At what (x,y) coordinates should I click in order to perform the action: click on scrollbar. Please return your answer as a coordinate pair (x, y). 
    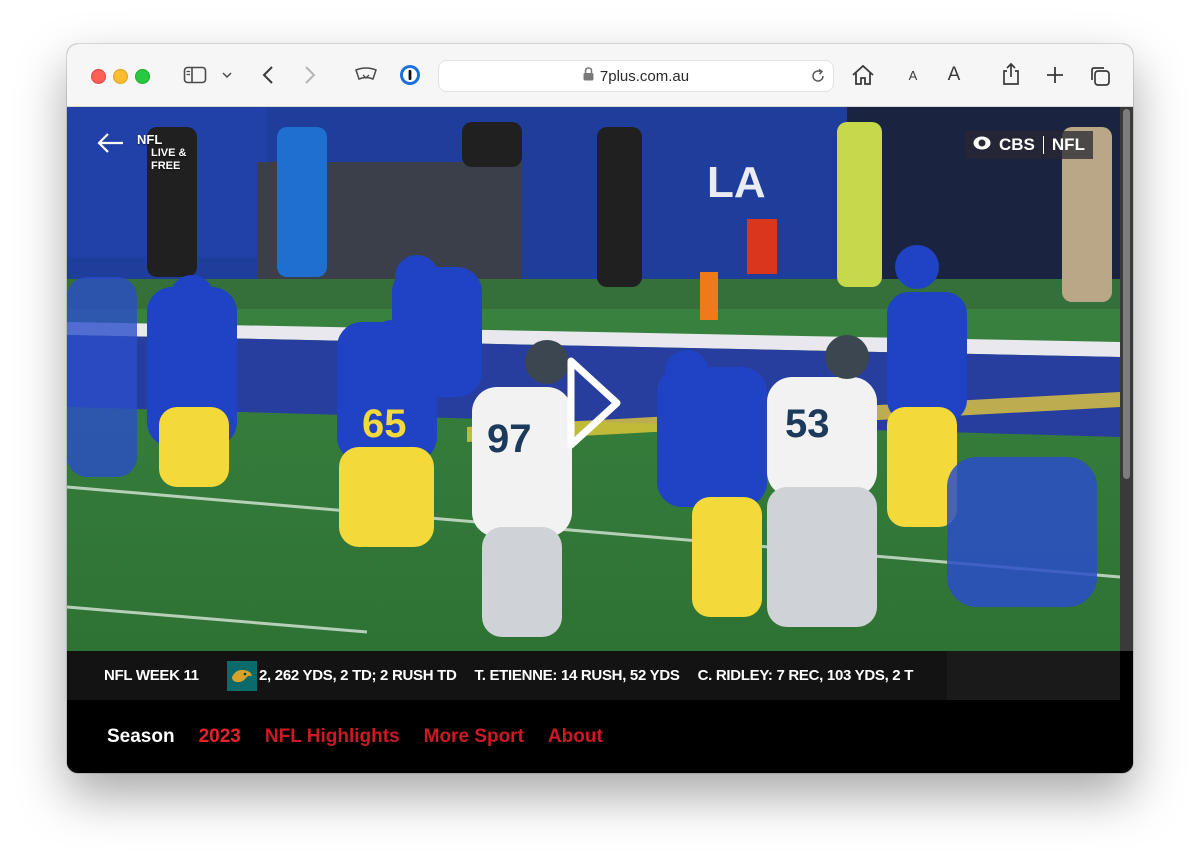
    Looking at the image, I should click on (1126, 379).